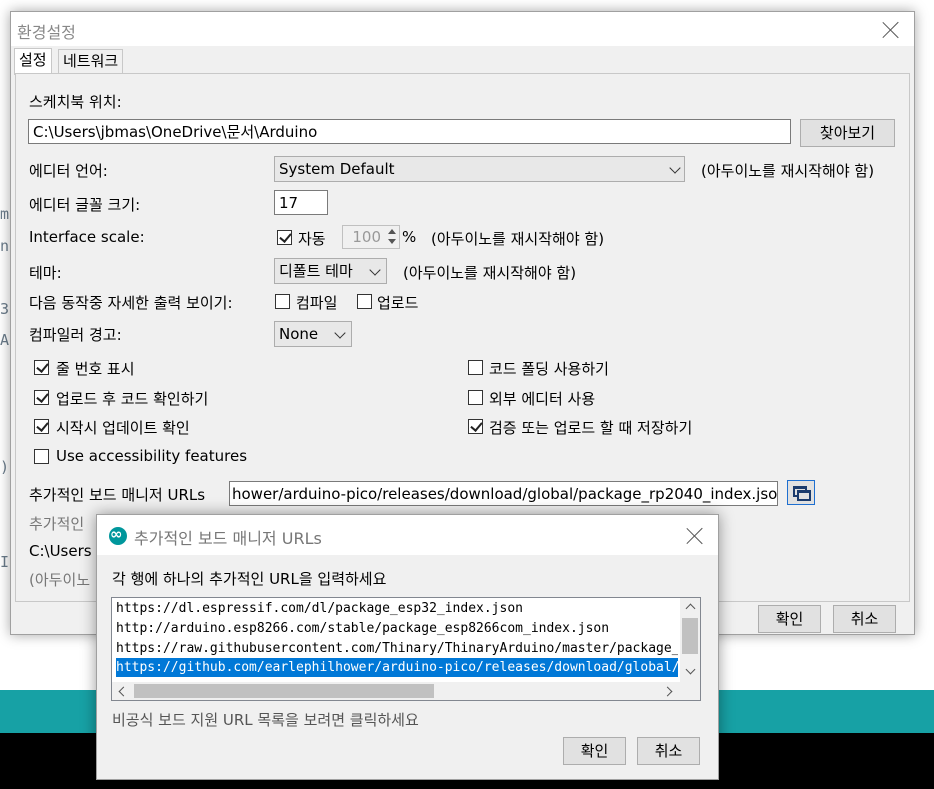 Image resolution: width=934 pixels, height=789 pixels. Describe the element at coordinates (864, 619) in the screenshot. I see `cancel-button: 취소` at that location.